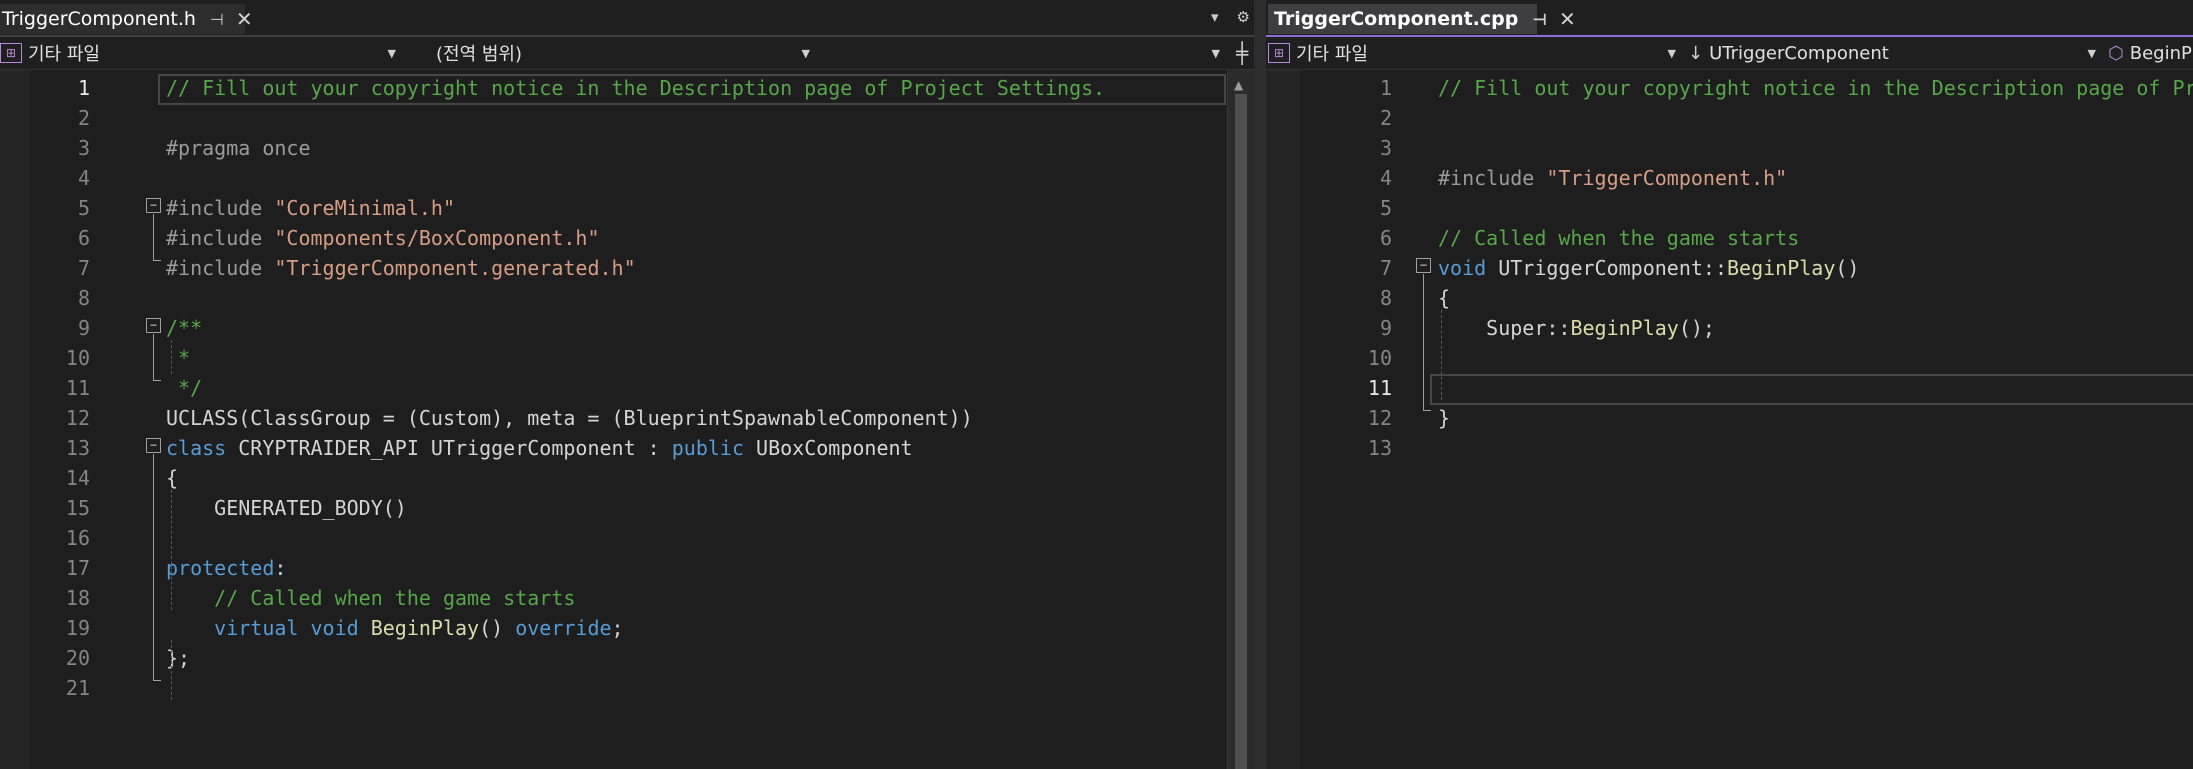 Image resolution: width=2193 pixels, height=769 pixels. Describe the element at coordinates (1618, 238) in the screenshot. I see `code-text: // Called when the game starts` at that location.